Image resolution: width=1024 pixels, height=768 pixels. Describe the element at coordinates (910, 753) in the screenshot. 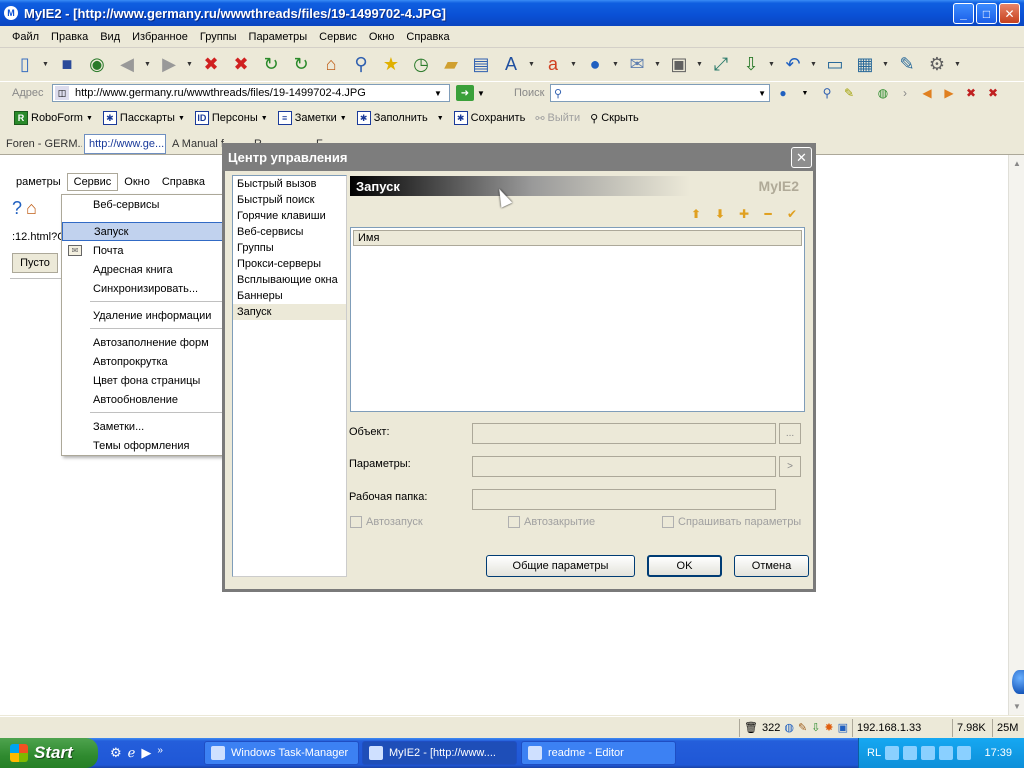

I see `network-icon` at that location.